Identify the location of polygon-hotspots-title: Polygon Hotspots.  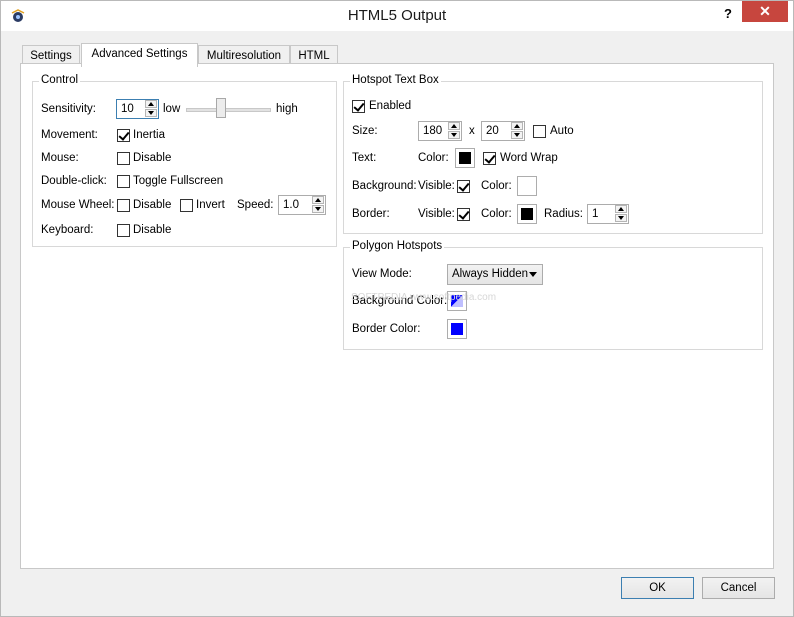
(397, 246).